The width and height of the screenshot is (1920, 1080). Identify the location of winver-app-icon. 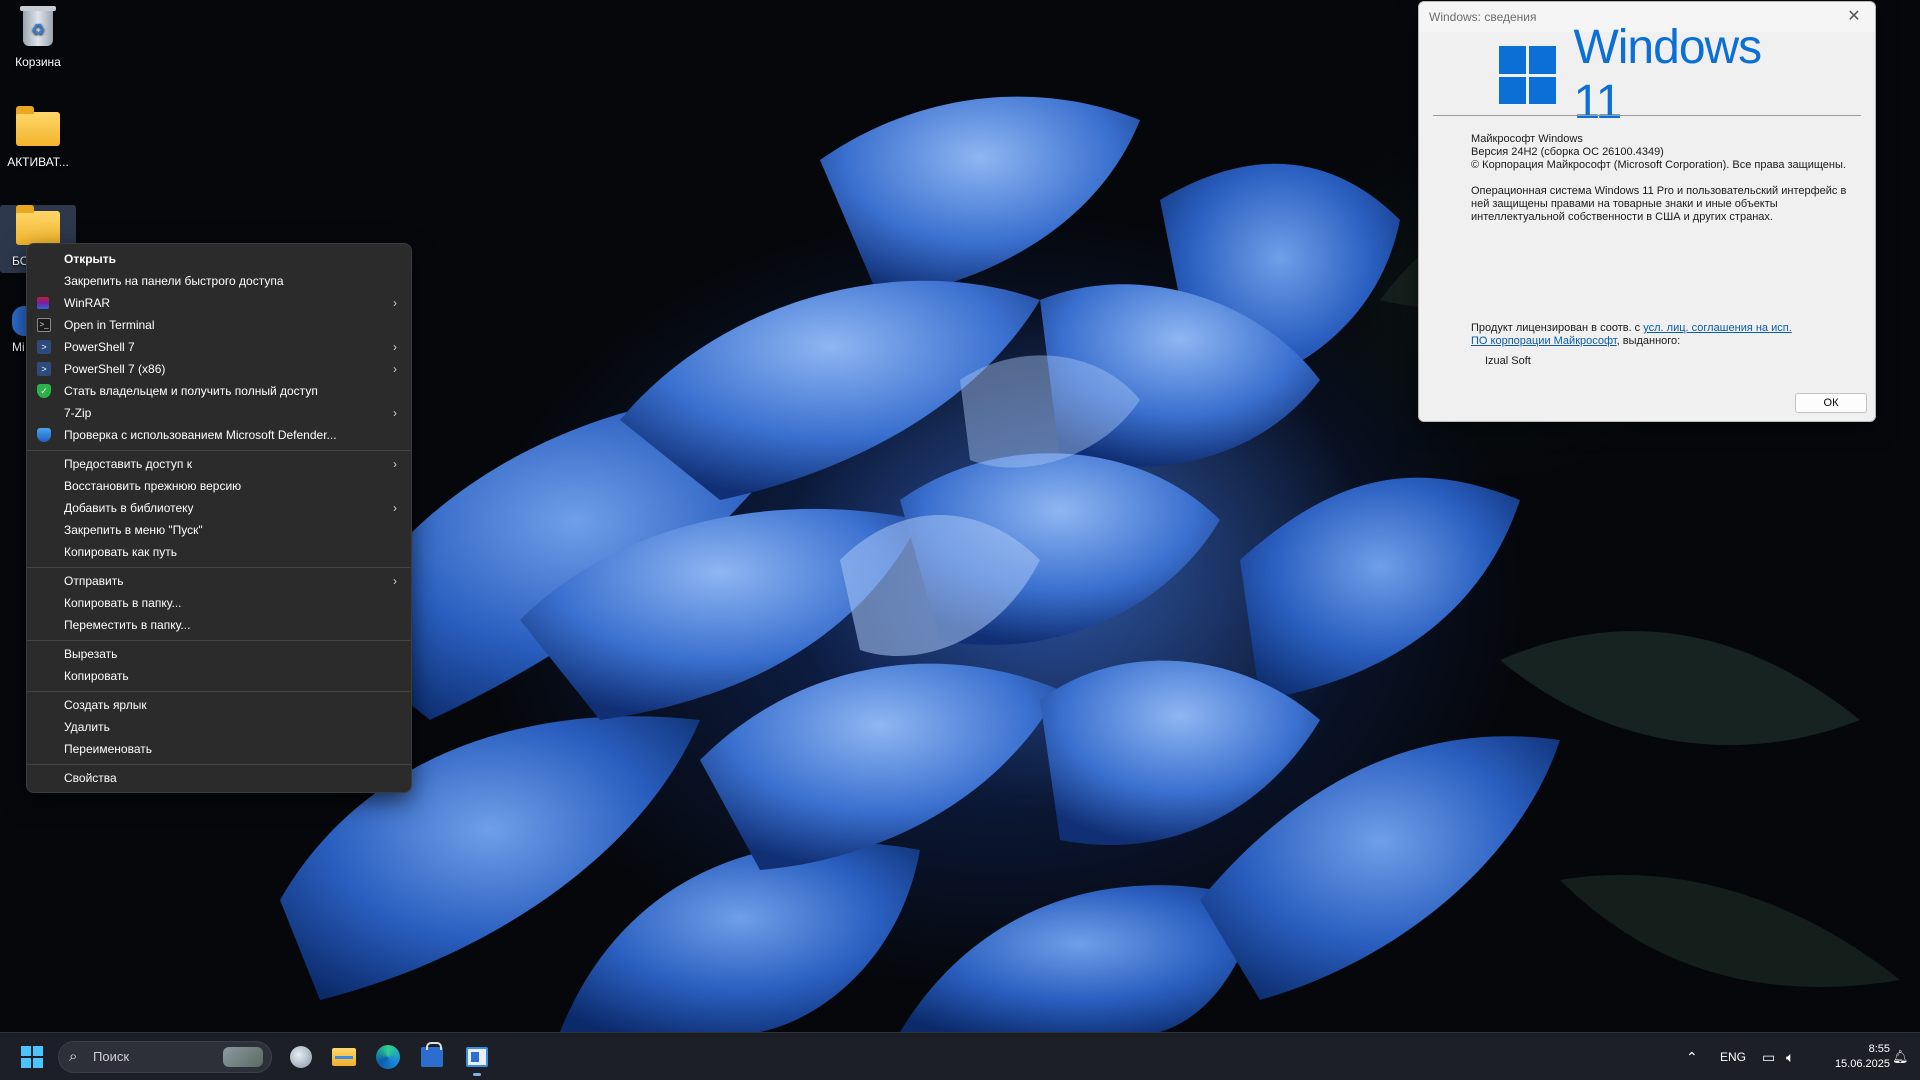
(477, 1057).